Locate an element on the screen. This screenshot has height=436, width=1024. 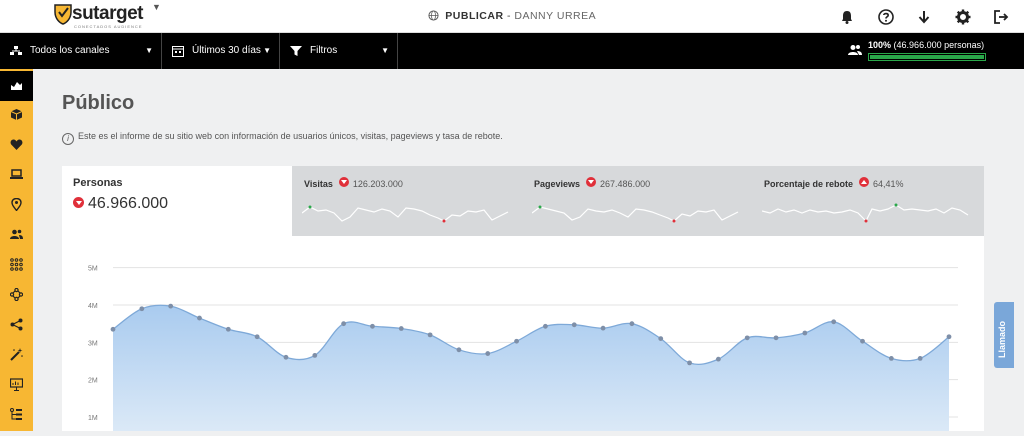
sidebar-item-laptop is located at coordinates (16, 175).